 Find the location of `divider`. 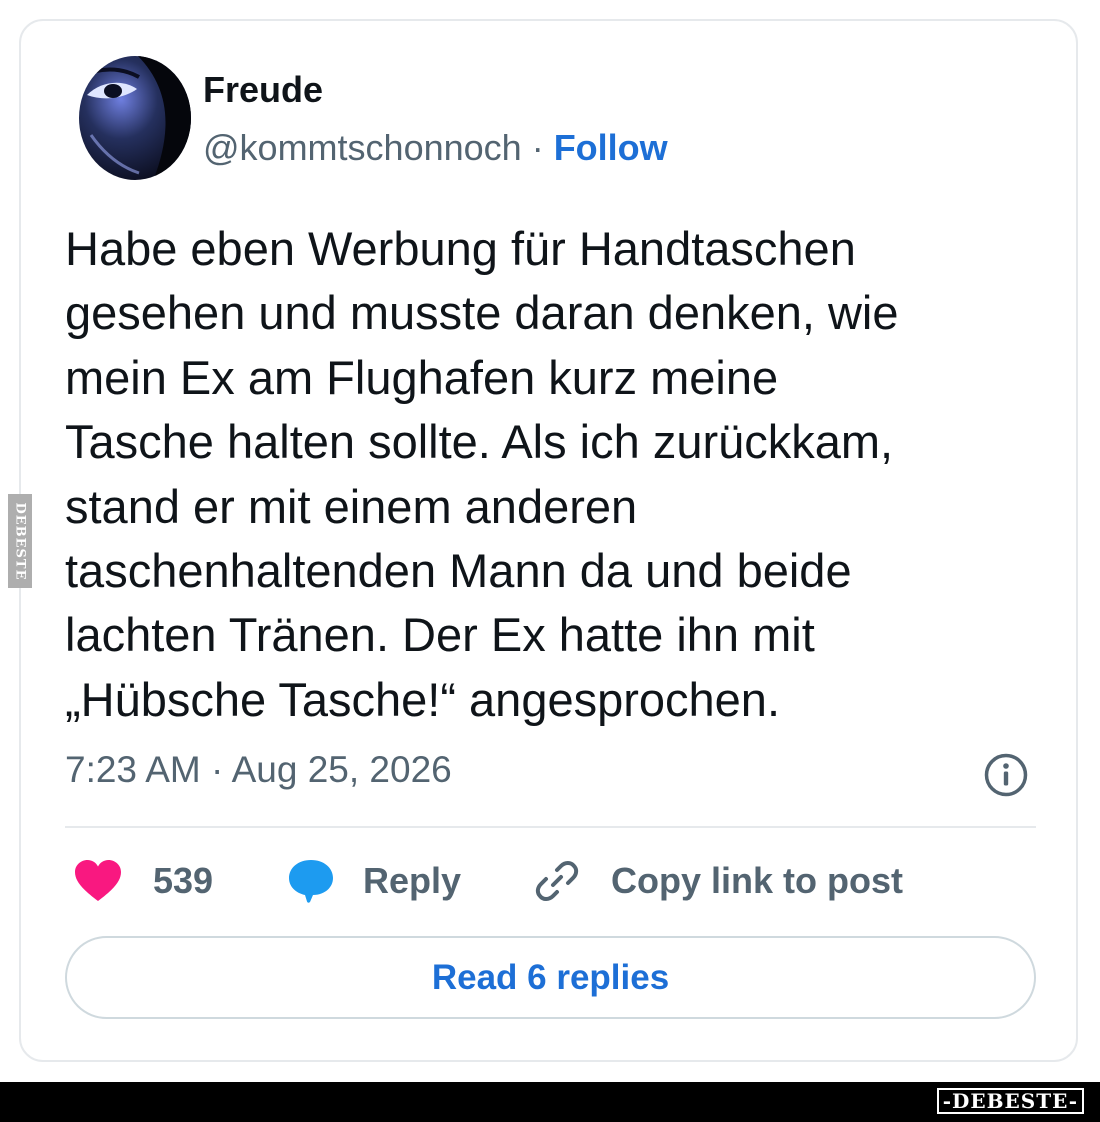

divider is located at coordinates (550, 827).